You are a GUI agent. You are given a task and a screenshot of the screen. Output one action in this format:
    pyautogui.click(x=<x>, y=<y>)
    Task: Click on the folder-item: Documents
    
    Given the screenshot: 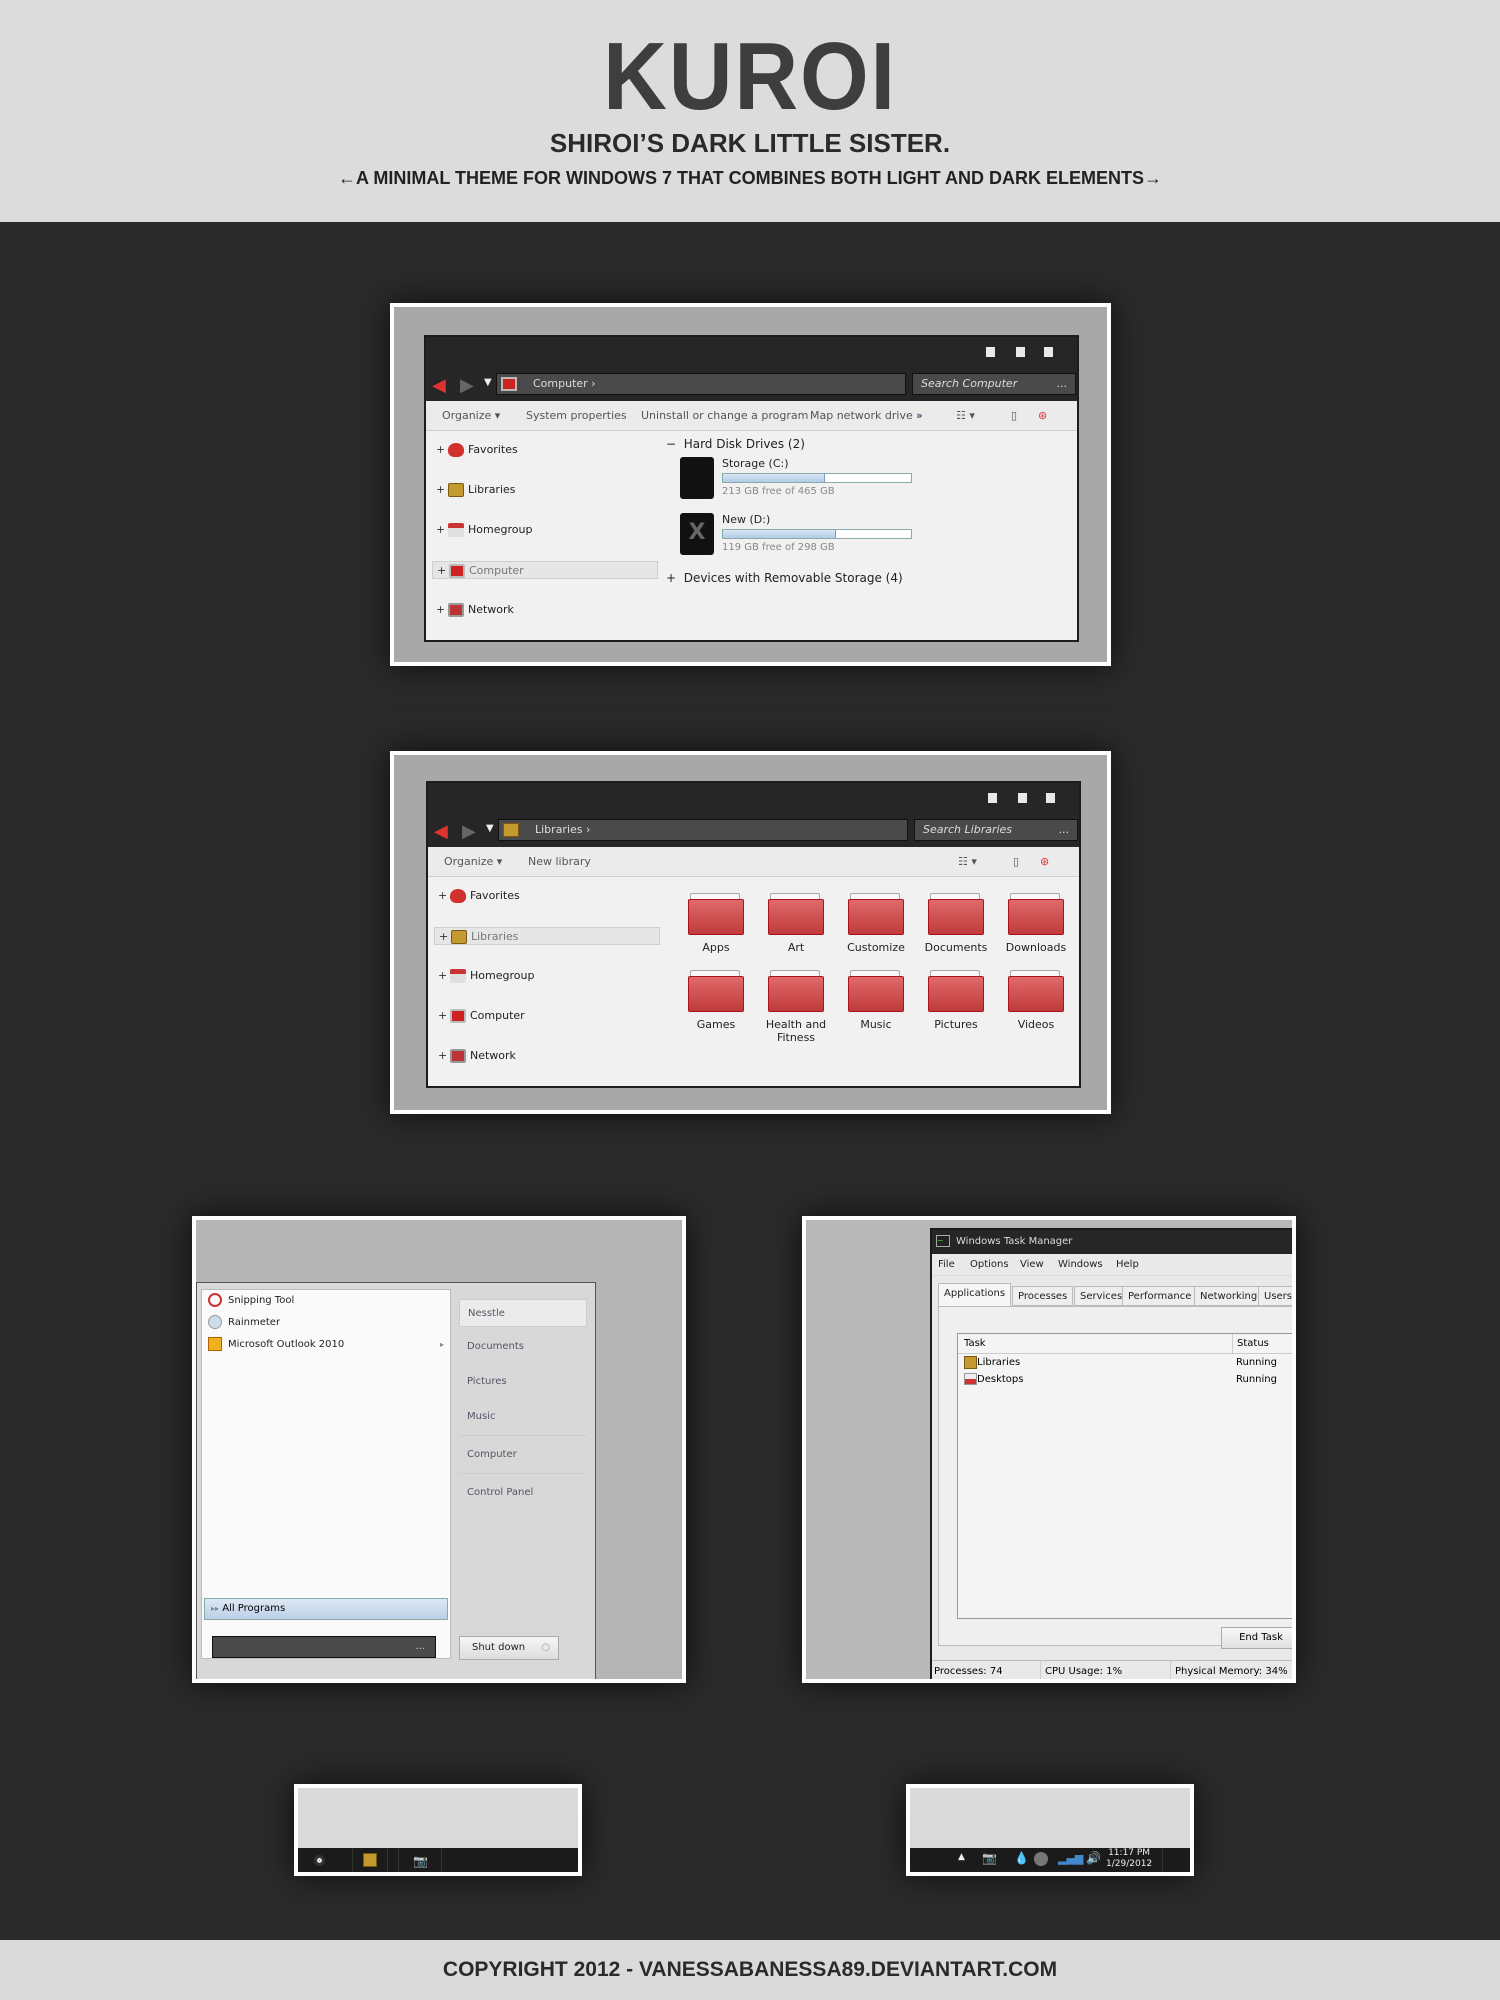 What is the action you would take?
    pyautogui.click(x=956, y=923)
    